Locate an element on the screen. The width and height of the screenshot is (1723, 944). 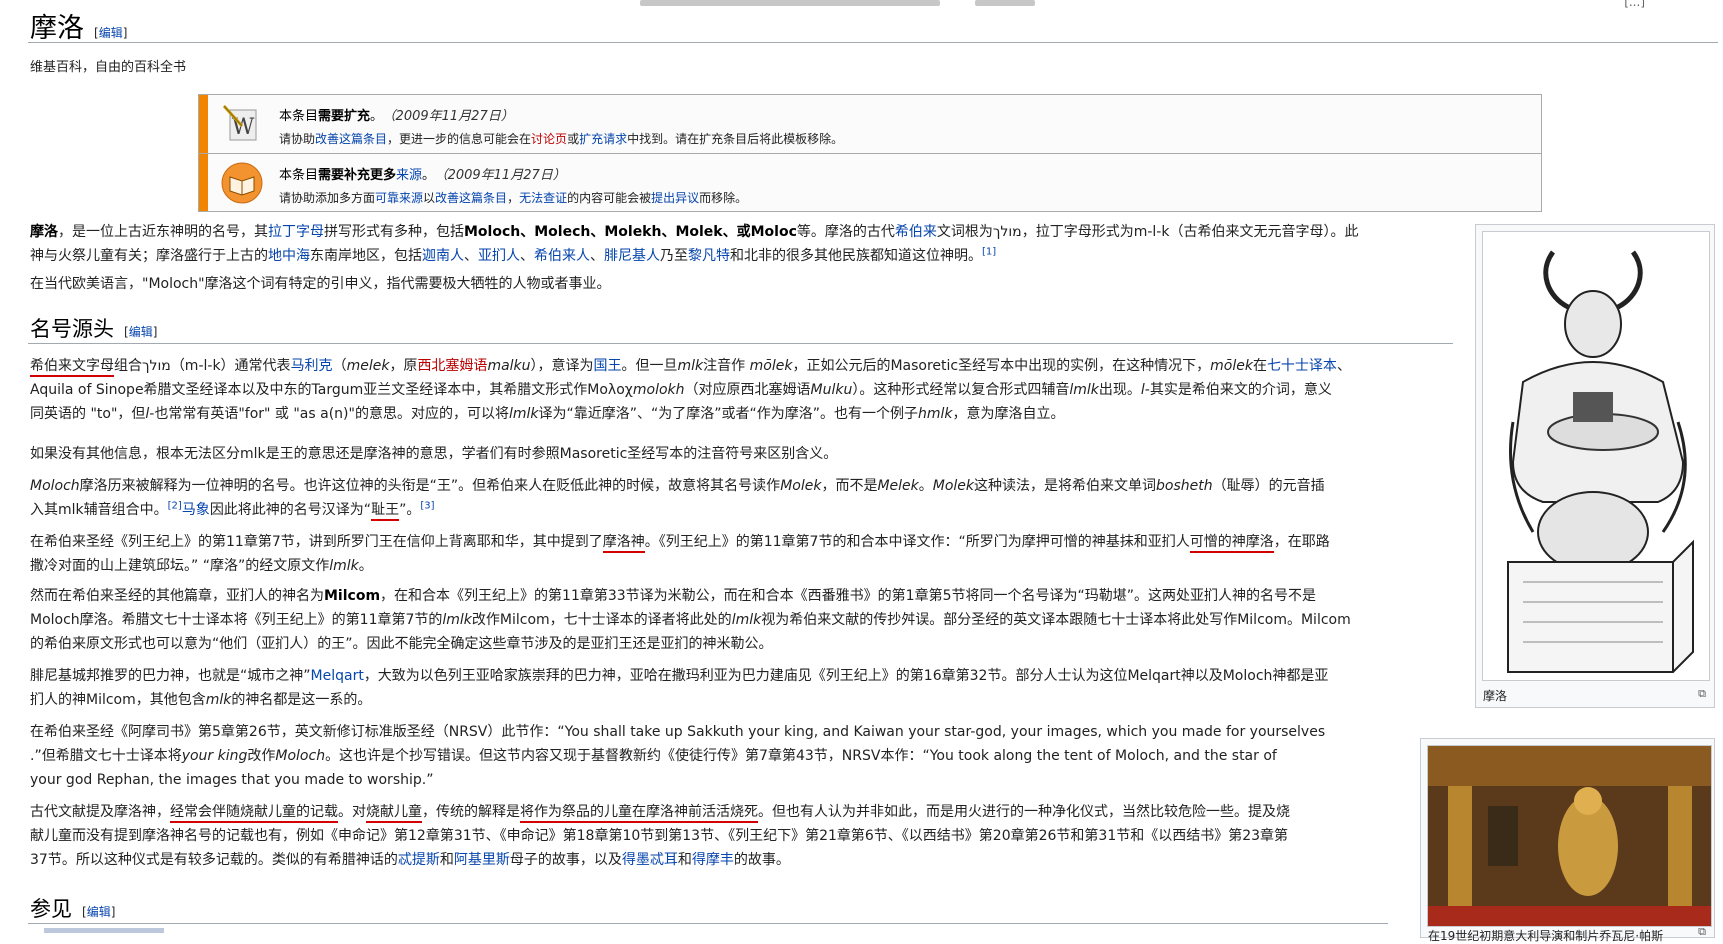
latin-alphabet-link: 拉丁字母 is located at coordinates (296, 232).